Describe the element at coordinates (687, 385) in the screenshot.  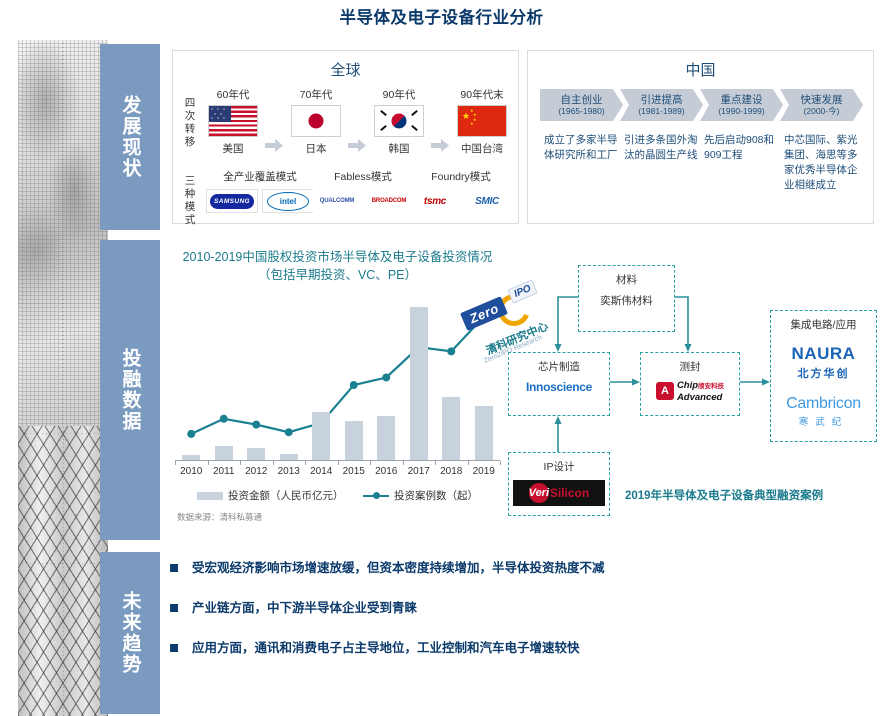
I see `chipadvanced-label-1: Chip` at that location.